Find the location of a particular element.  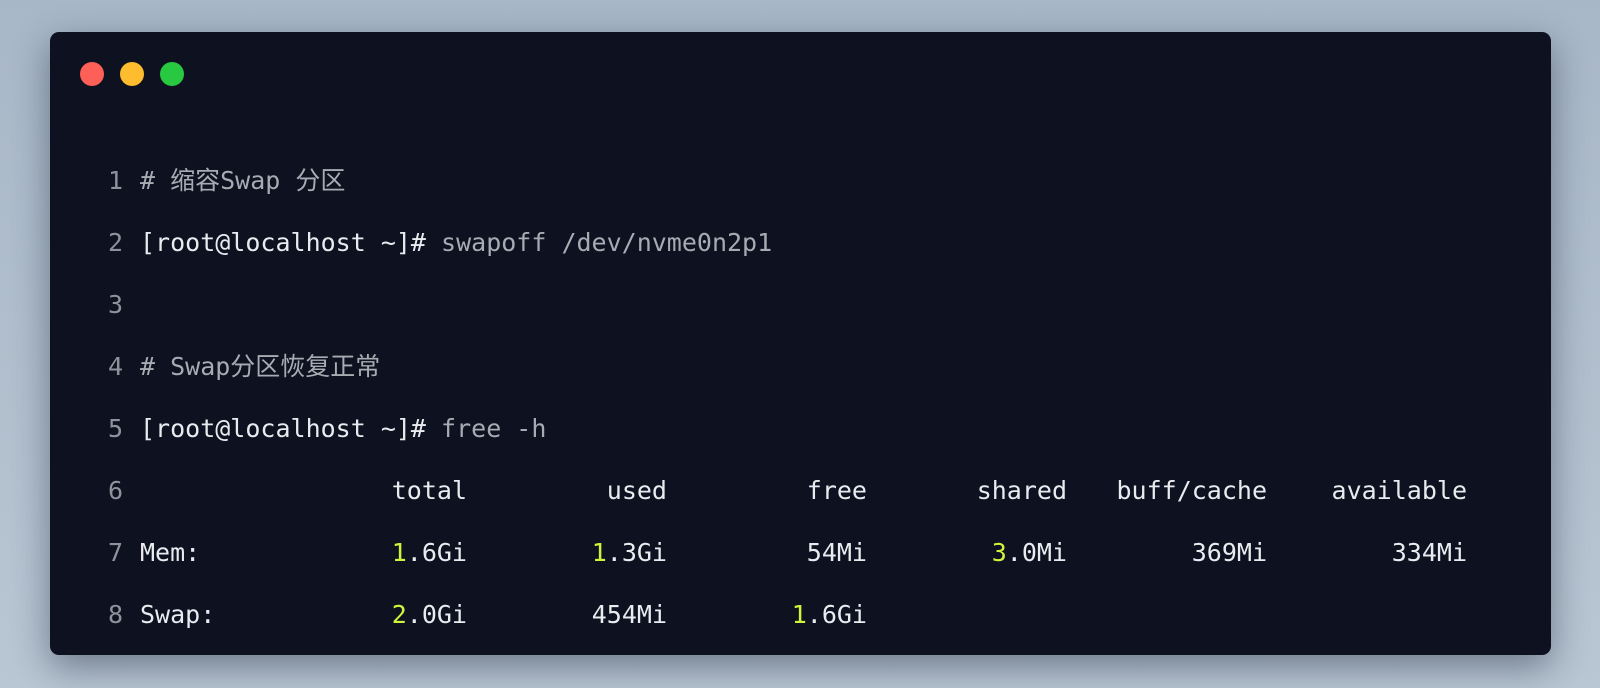

comment-text: # 缩容Swap 分区 is located at coordinates (243, 180).